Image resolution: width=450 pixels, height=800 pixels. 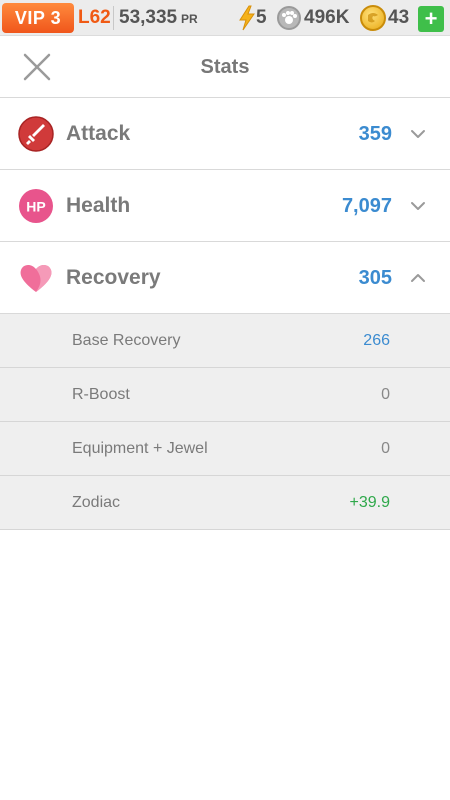 I want to click on breakdown-label: Zodiac, so click(x=96, y=502).